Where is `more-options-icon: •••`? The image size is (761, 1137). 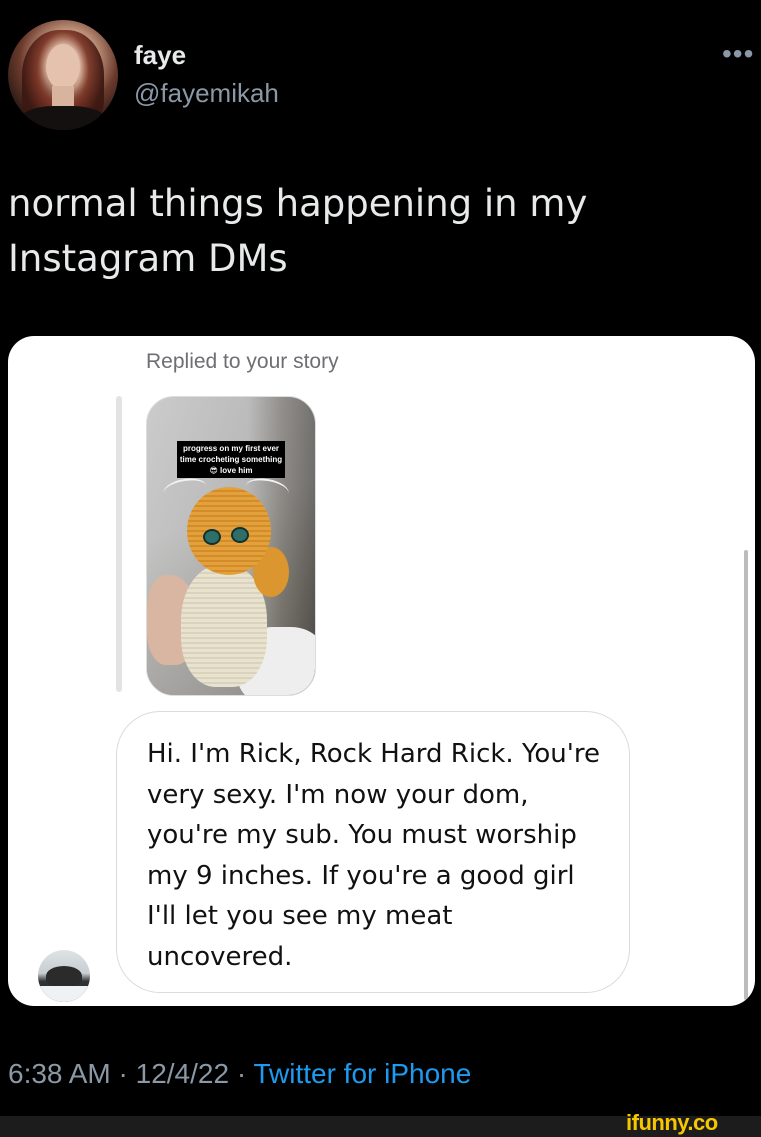
more-options-icon: ••• is located at coordinates (738, 54).